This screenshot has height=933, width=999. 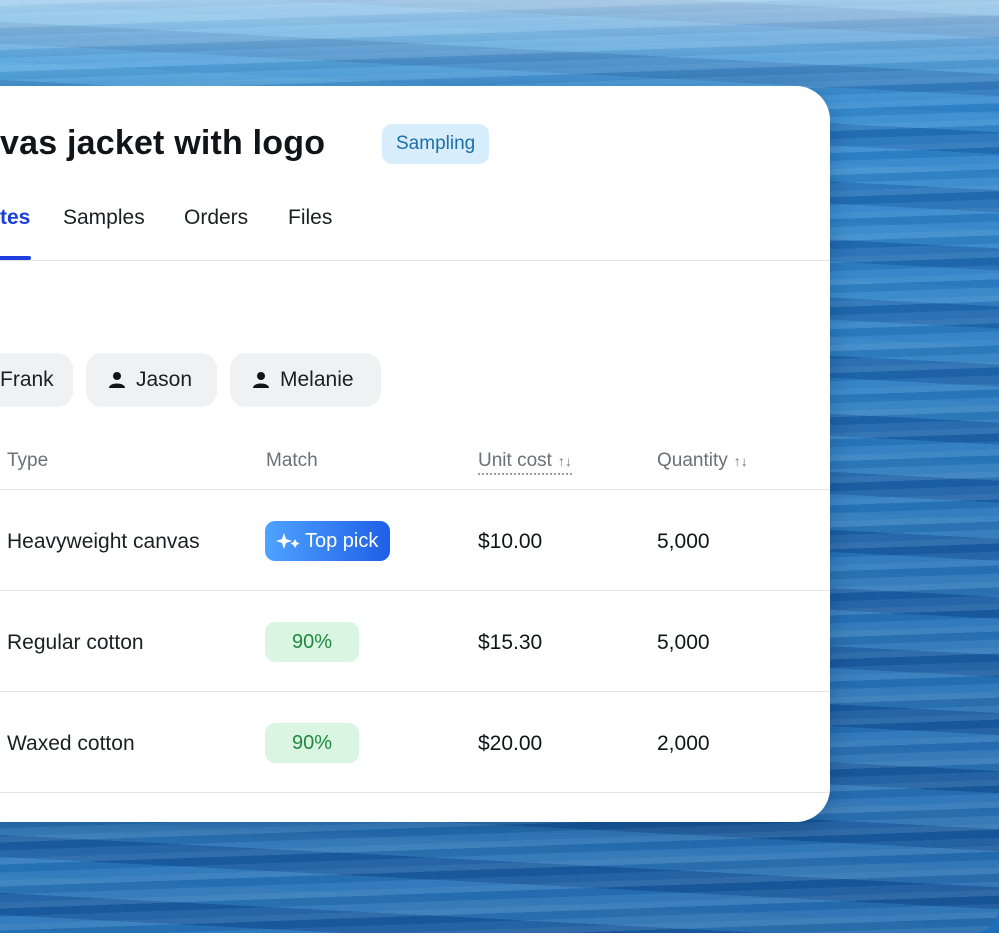 What do you see at coordinates (163, 143) in the screenshot?
I see `page-title: vas jacket with logo` at bounding box center [163, 143].